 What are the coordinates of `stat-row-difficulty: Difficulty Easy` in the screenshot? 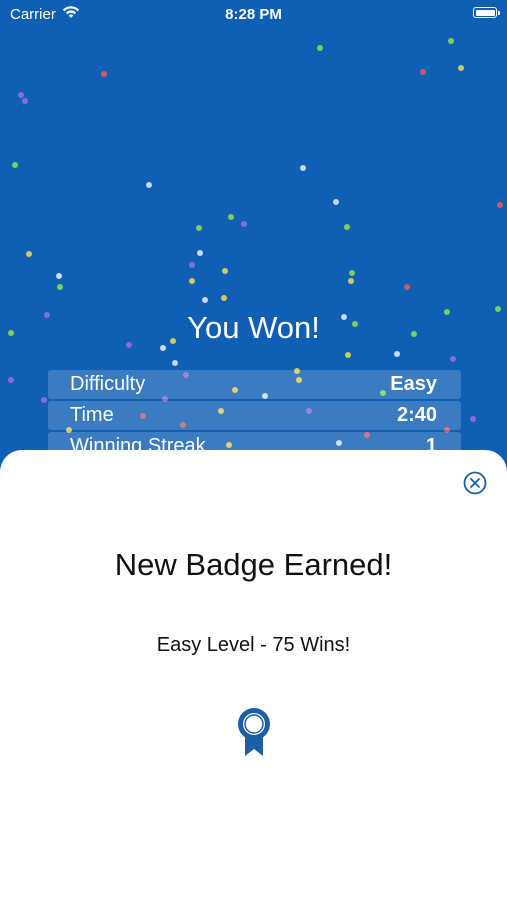 It's located at (254, 384).